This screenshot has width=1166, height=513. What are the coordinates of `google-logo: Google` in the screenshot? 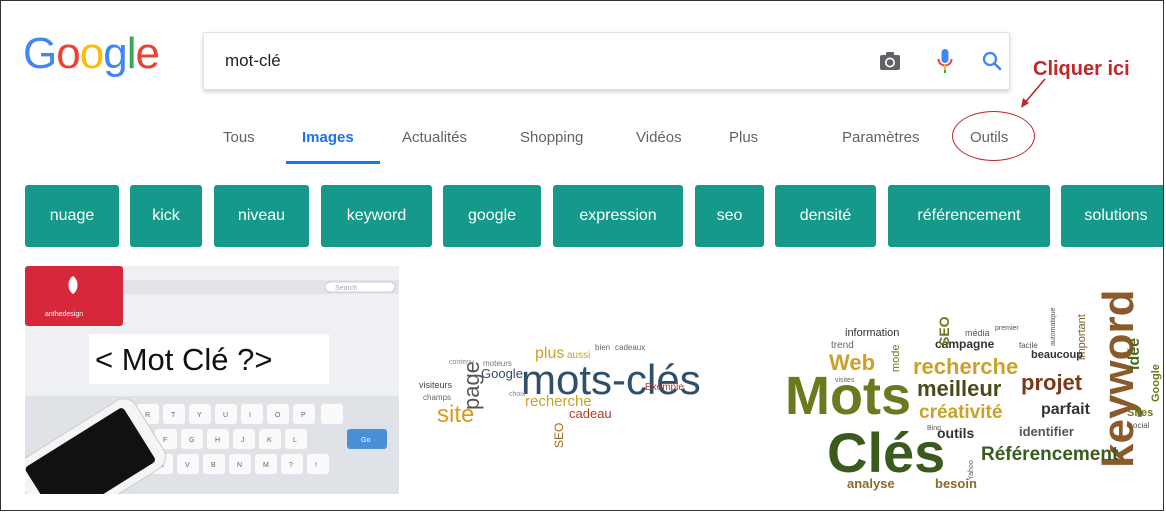 It's located at (91, 54).